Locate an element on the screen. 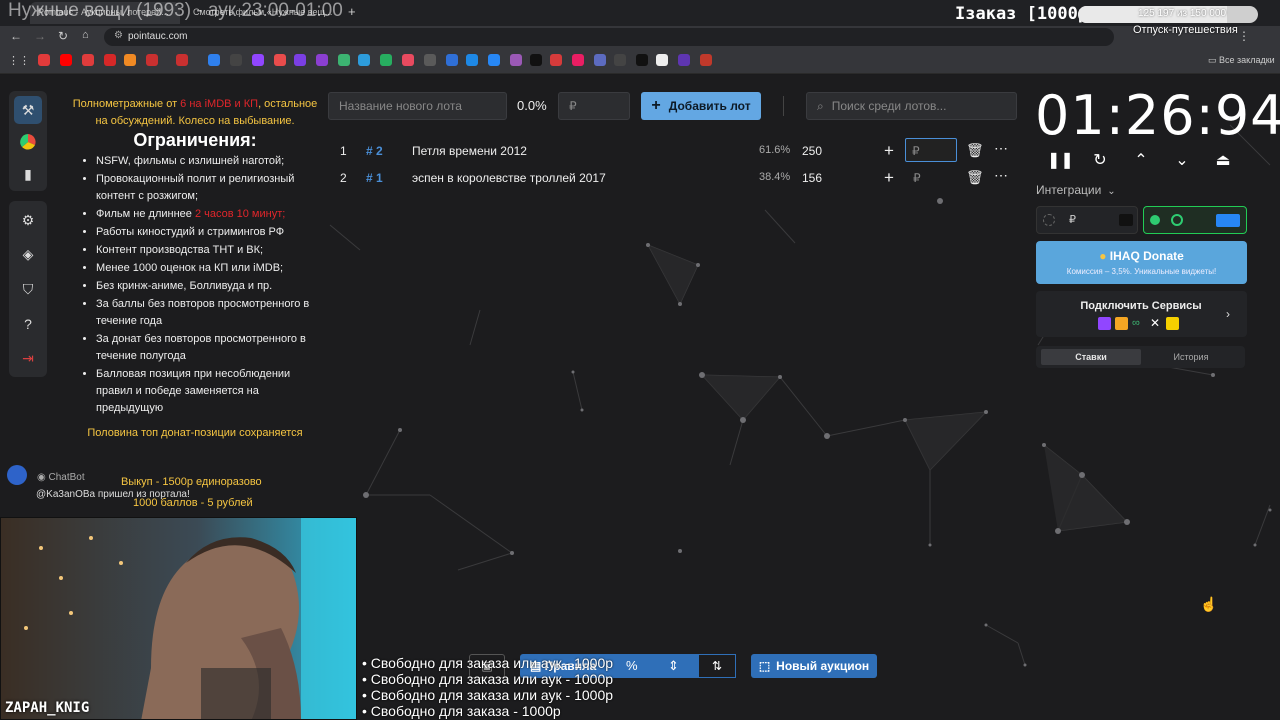 This screenshot has height=720, width=1280. lot-name-input: Название нового лота is located at coordinates (417, 106).